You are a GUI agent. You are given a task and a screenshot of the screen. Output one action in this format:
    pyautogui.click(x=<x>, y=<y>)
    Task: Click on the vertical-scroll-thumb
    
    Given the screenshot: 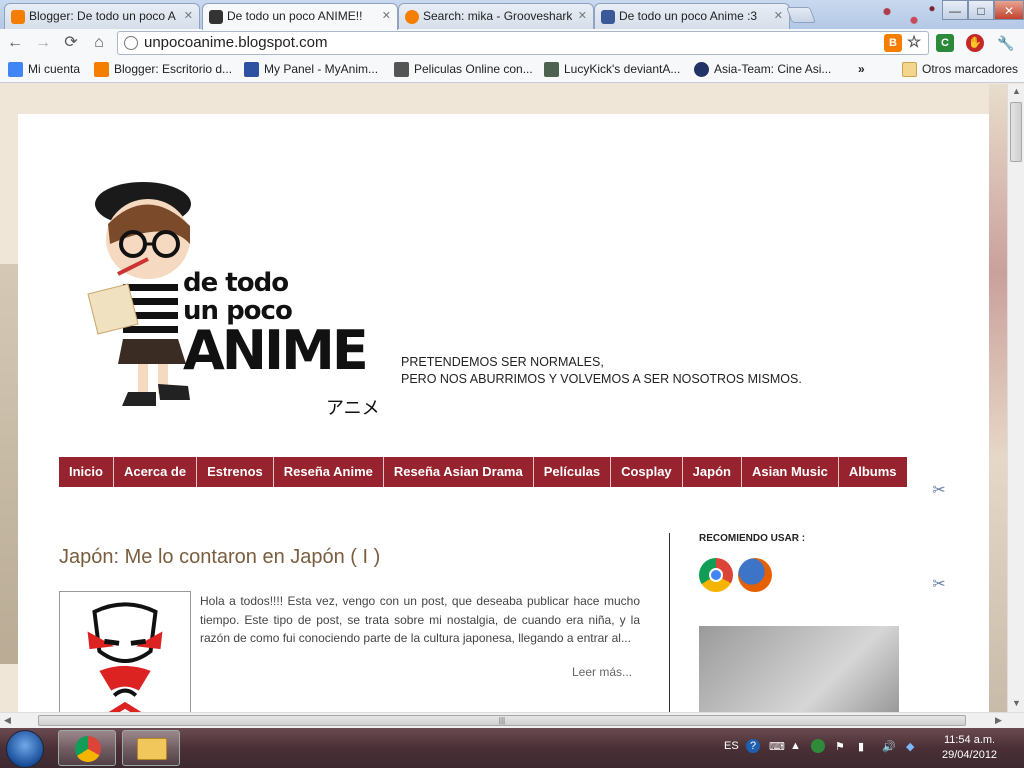 What is the action you would take?
    pyautogui.click(x=1016, y=132)
    